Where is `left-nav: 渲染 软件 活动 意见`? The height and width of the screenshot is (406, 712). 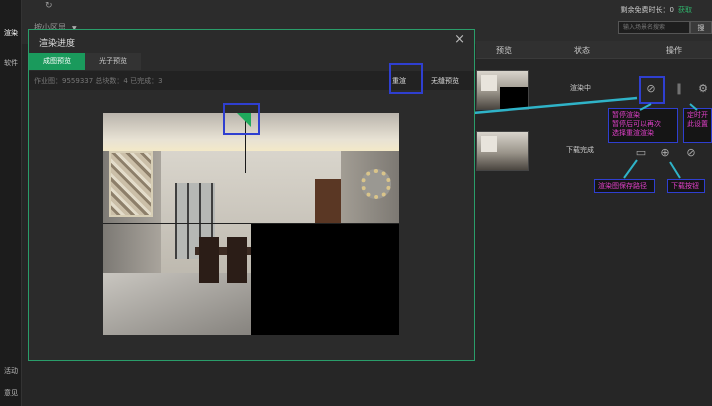 left-nav: 渲染 软件 活动 意见 is located at coordinates (11, 203).